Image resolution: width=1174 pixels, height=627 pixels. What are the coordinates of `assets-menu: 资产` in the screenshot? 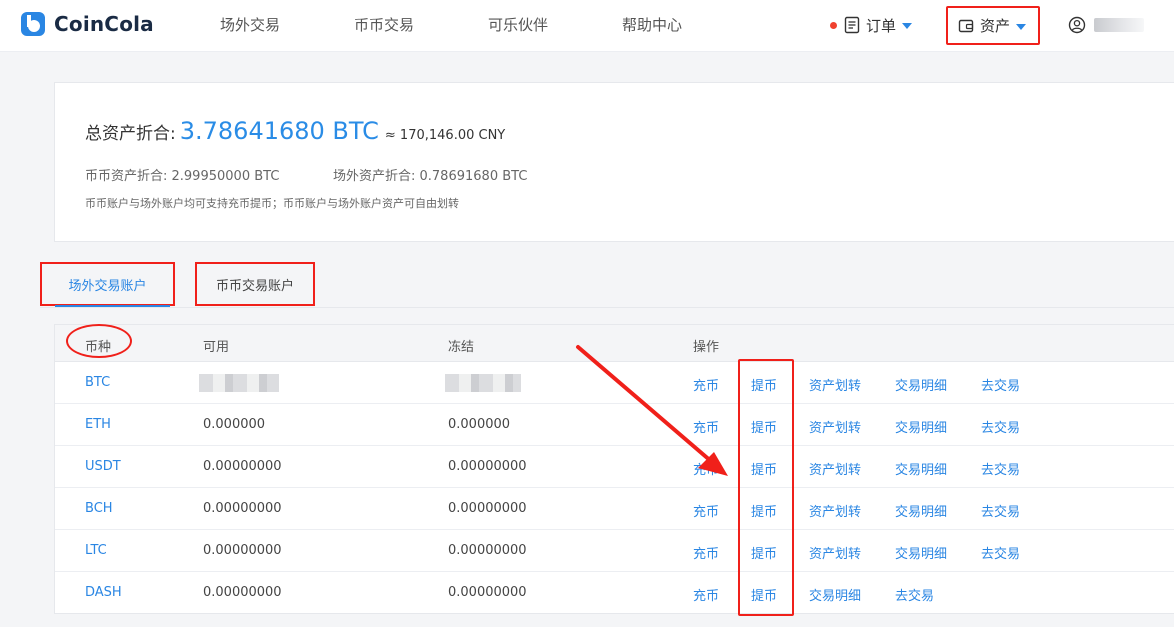 It's located at (993, 25).